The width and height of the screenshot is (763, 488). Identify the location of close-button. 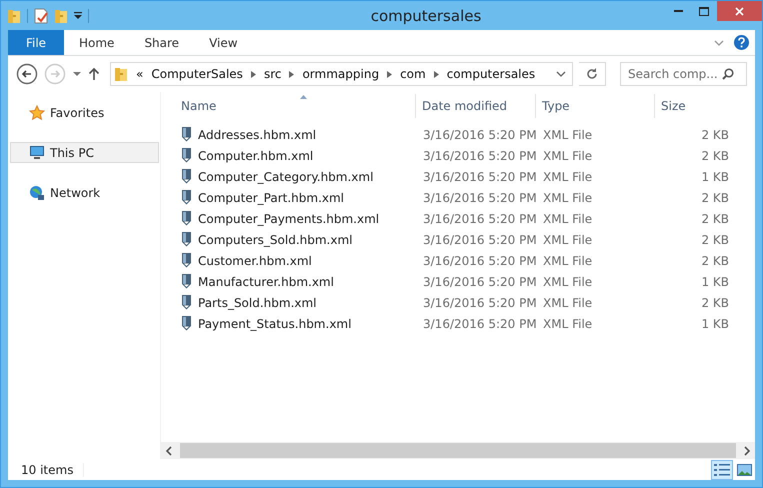
(739, 11).